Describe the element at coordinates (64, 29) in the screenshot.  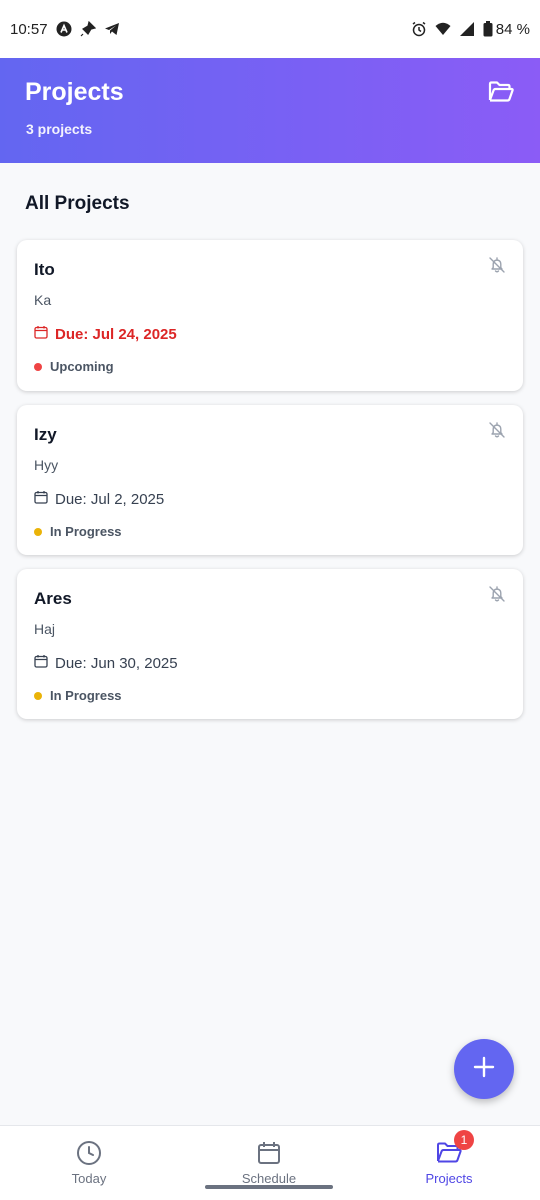
I see `app-notification-icon` at that location.